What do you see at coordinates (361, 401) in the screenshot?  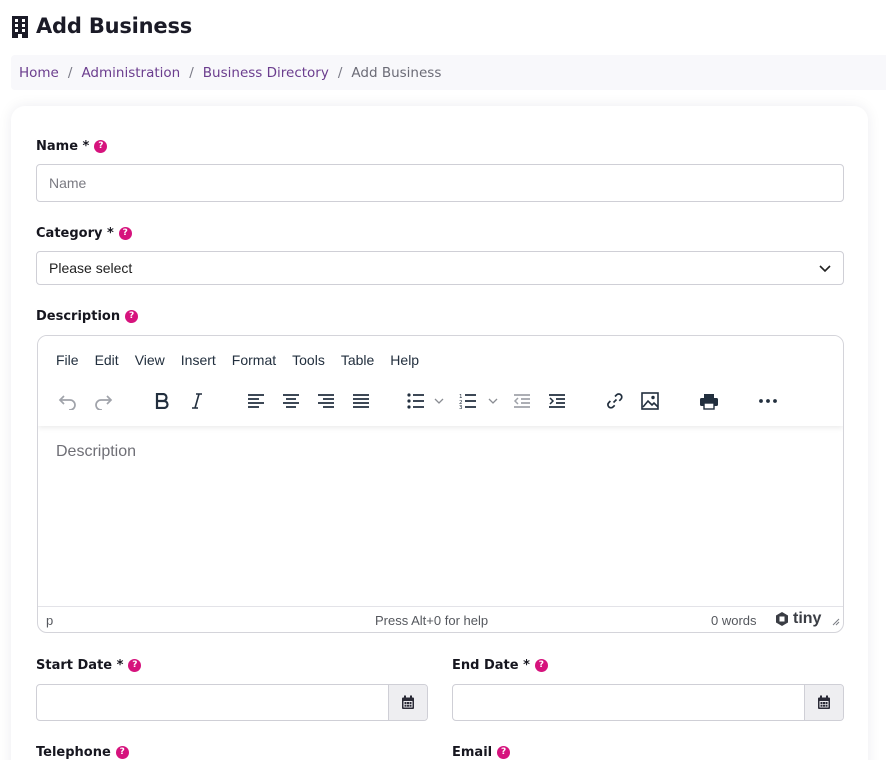 I see `align-justify-icon` at bounding box center [361, 401].